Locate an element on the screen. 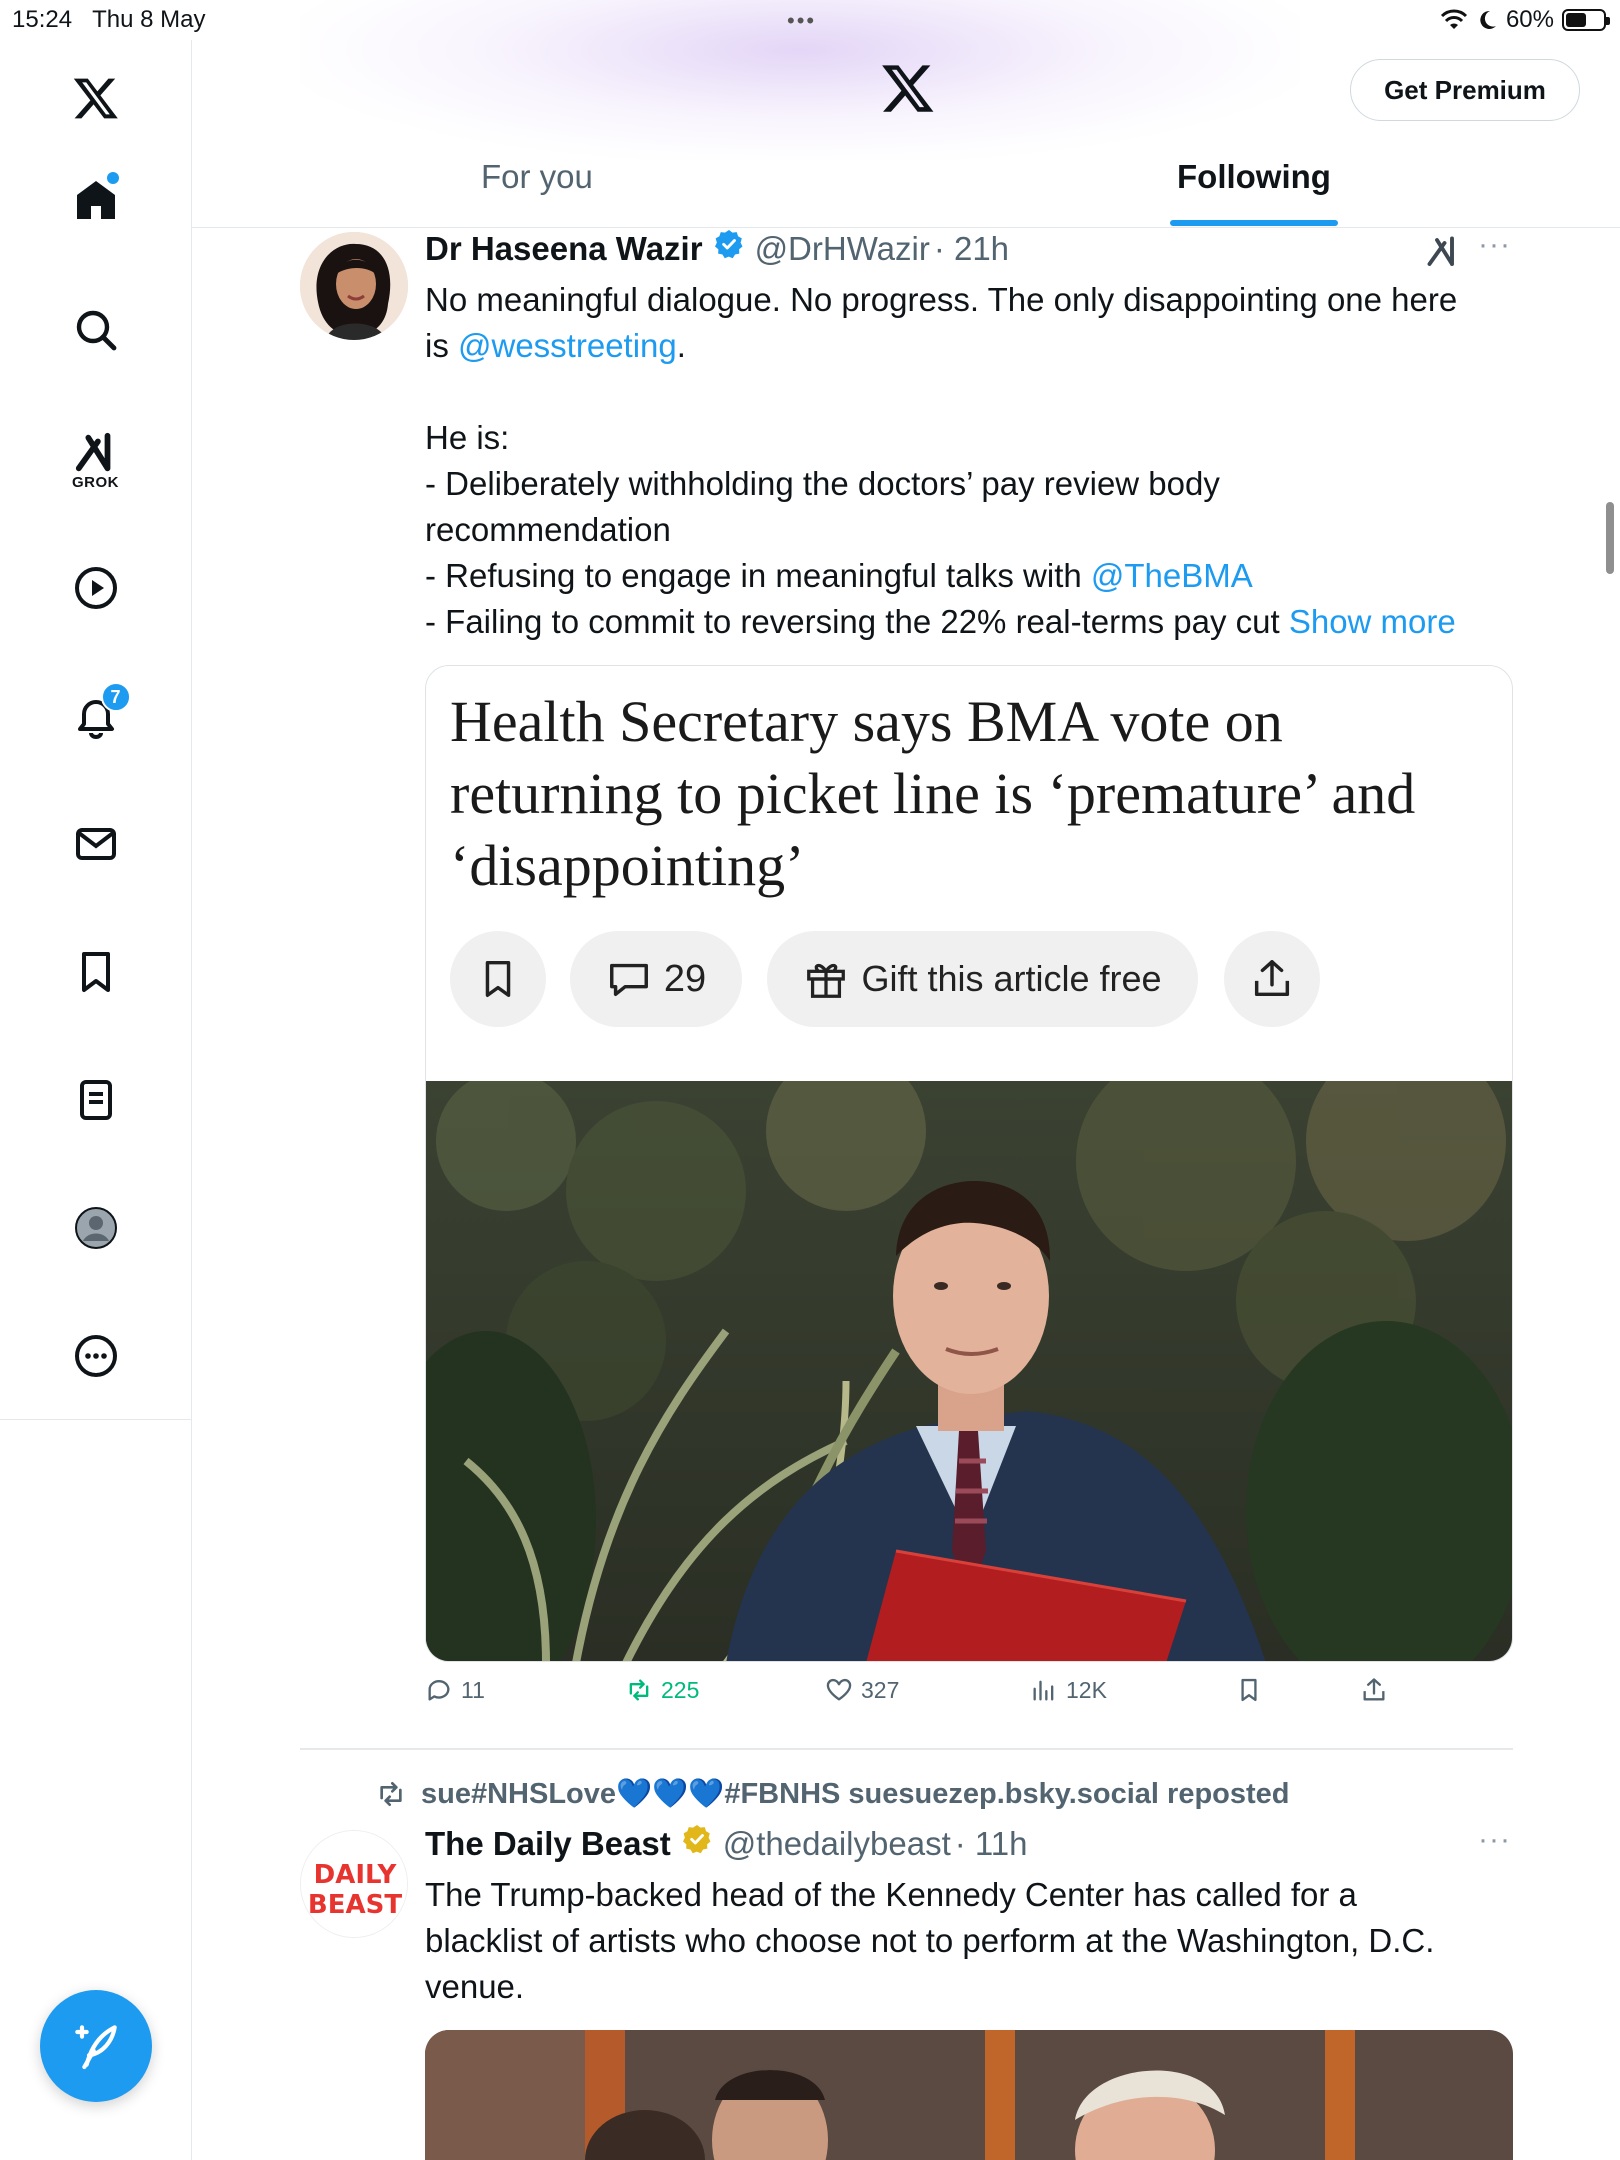 Image resolution: width=1620 pixels, height=2160 pixels. active-tab-indicator is located at coordinates (1254, 223).